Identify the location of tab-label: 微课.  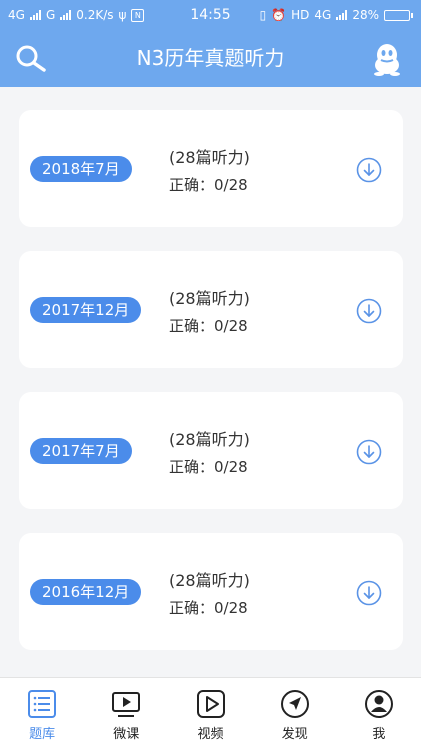
(126, 734).